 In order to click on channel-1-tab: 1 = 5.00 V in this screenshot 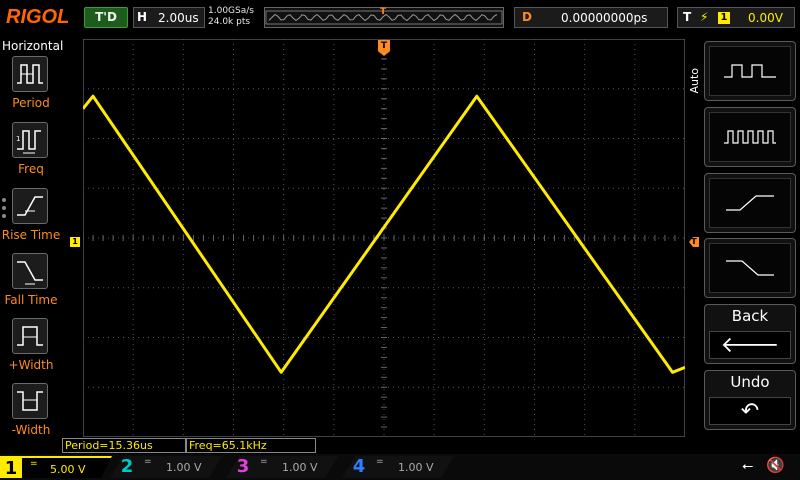, I will do `click(56, 467)`.